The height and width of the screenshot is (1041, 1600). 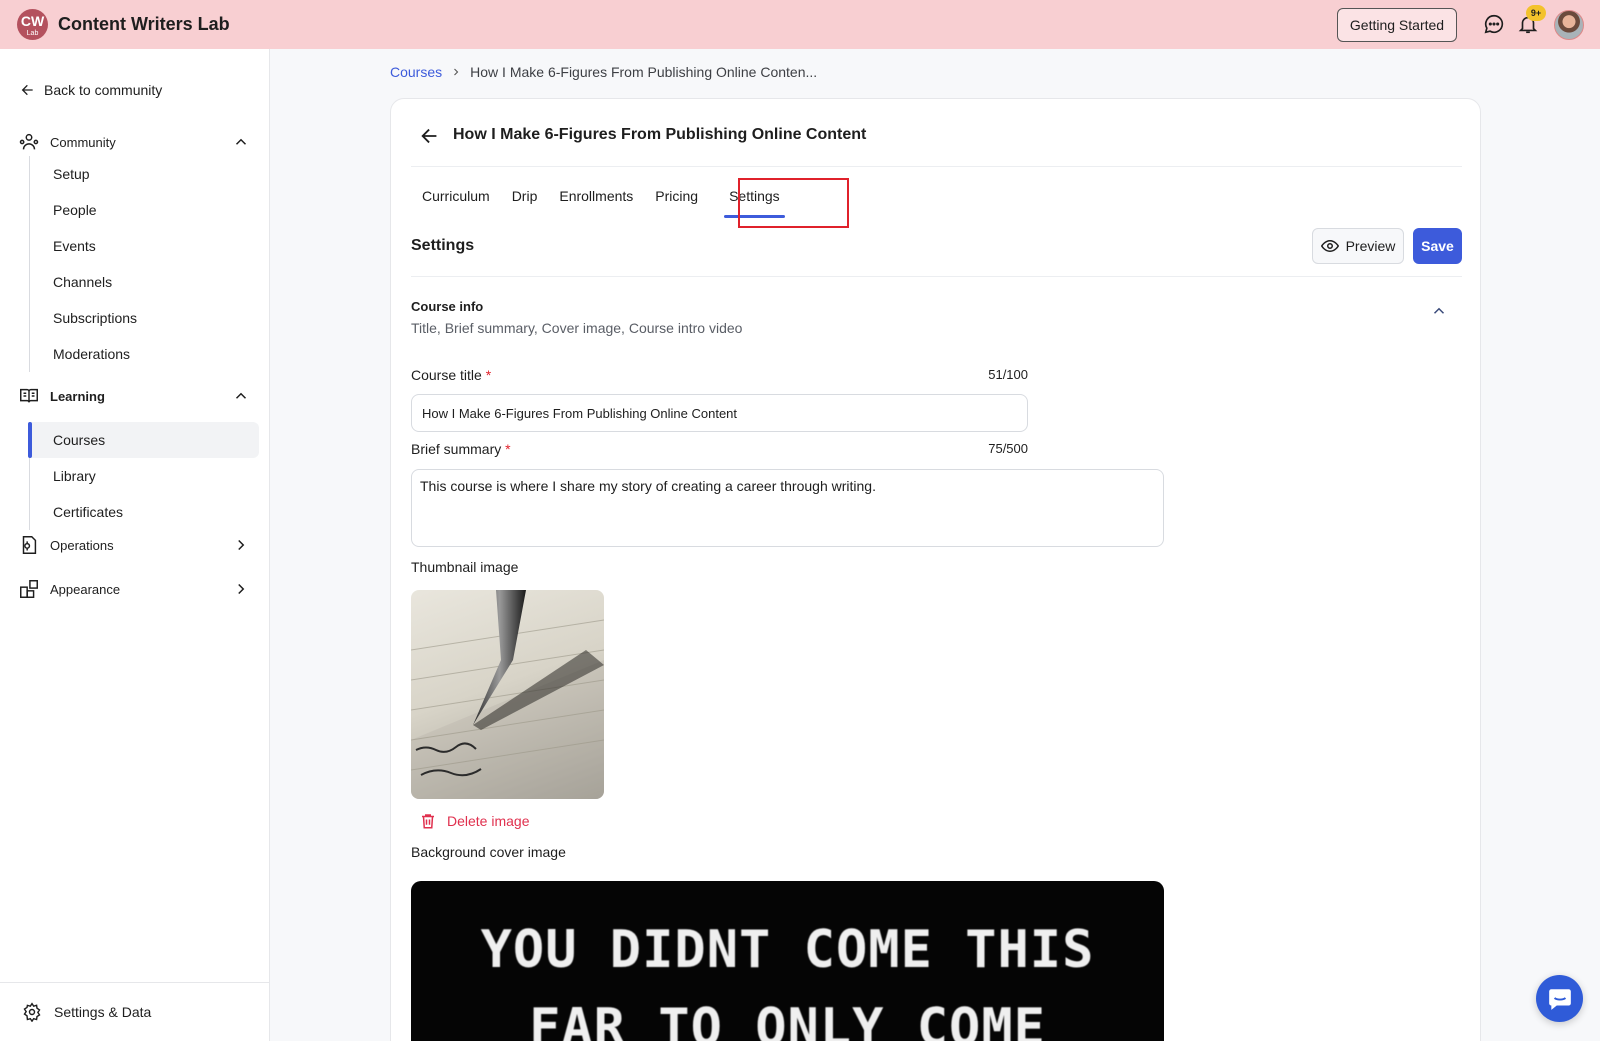 I want to click on sidebar-item-people: People, so click(x=144, y=210).